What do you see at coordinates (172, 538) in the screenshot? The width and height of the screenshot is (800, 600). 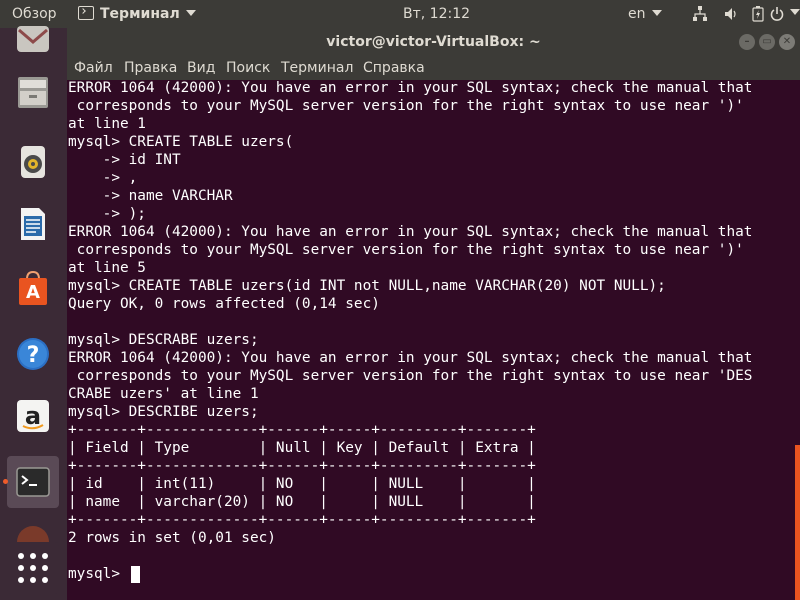 I see `terminal-line: 2 rows in set (0,01 sec)` at bounding box center [172, 538].